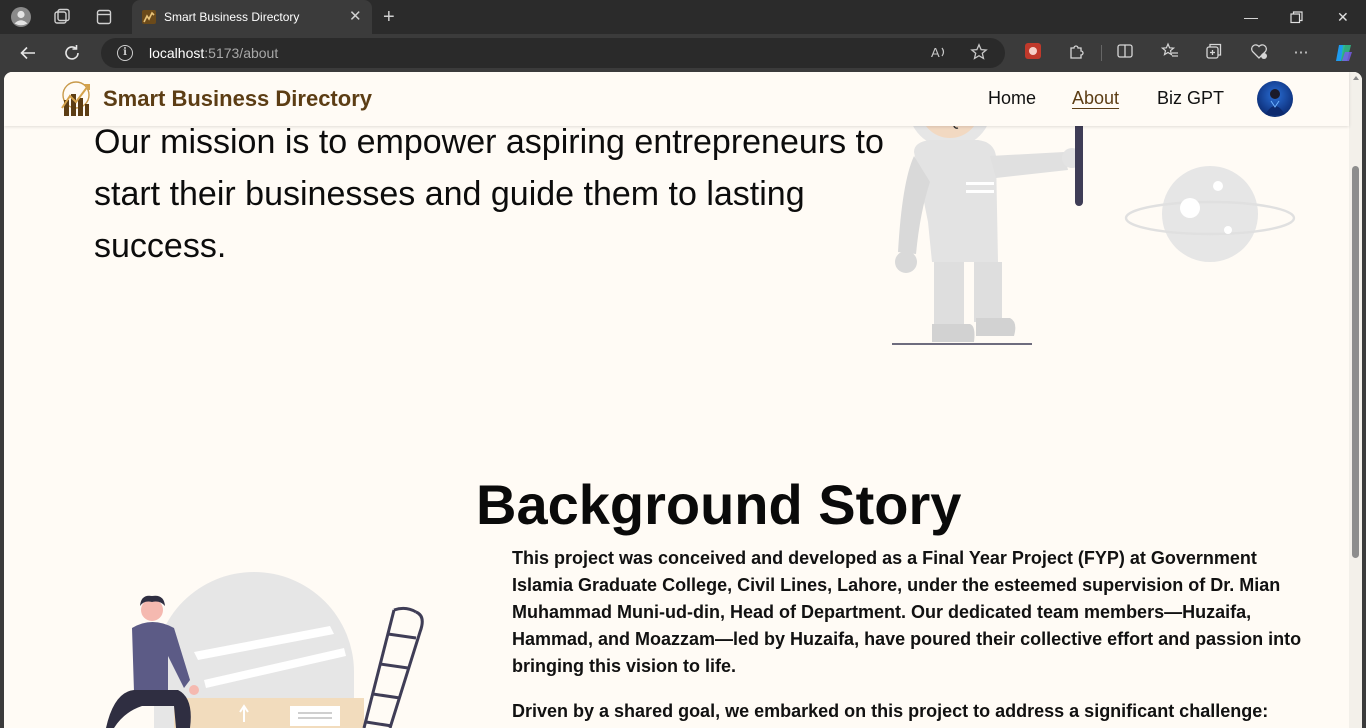 This screenshot has width=1366, height=728. Describe the element at coordinates (149, 17) in the screenshot. I see `site-favicon-icon` at that location.